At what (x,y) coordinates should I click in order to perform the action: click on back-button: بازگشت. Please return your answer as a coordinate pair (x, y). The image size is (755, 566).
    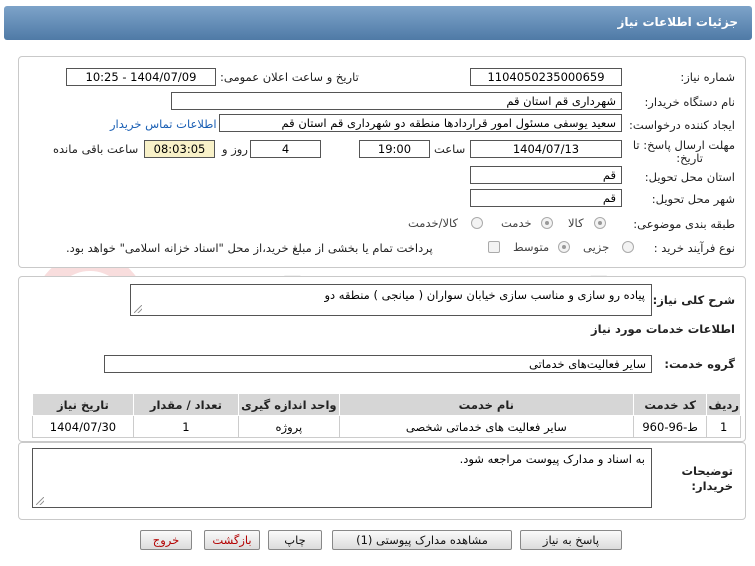
    Looking at the image, I should click on (232, 540).